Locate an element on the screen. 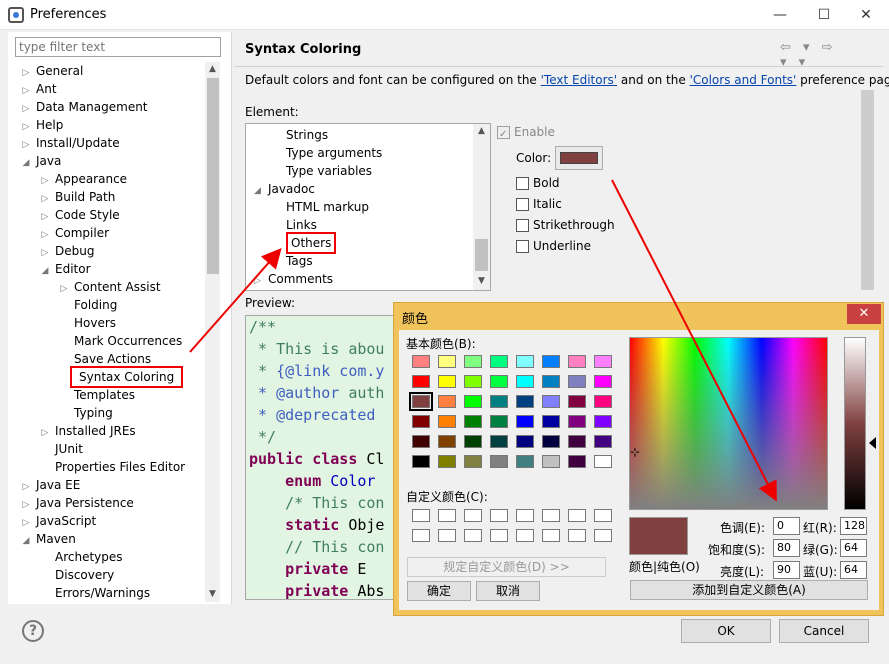 The width and height of the screenshot is (889, 664). history-nav-icons: ⇦ ▾ ⇨ ▾ ▾ is located at coordinates (815, 55).